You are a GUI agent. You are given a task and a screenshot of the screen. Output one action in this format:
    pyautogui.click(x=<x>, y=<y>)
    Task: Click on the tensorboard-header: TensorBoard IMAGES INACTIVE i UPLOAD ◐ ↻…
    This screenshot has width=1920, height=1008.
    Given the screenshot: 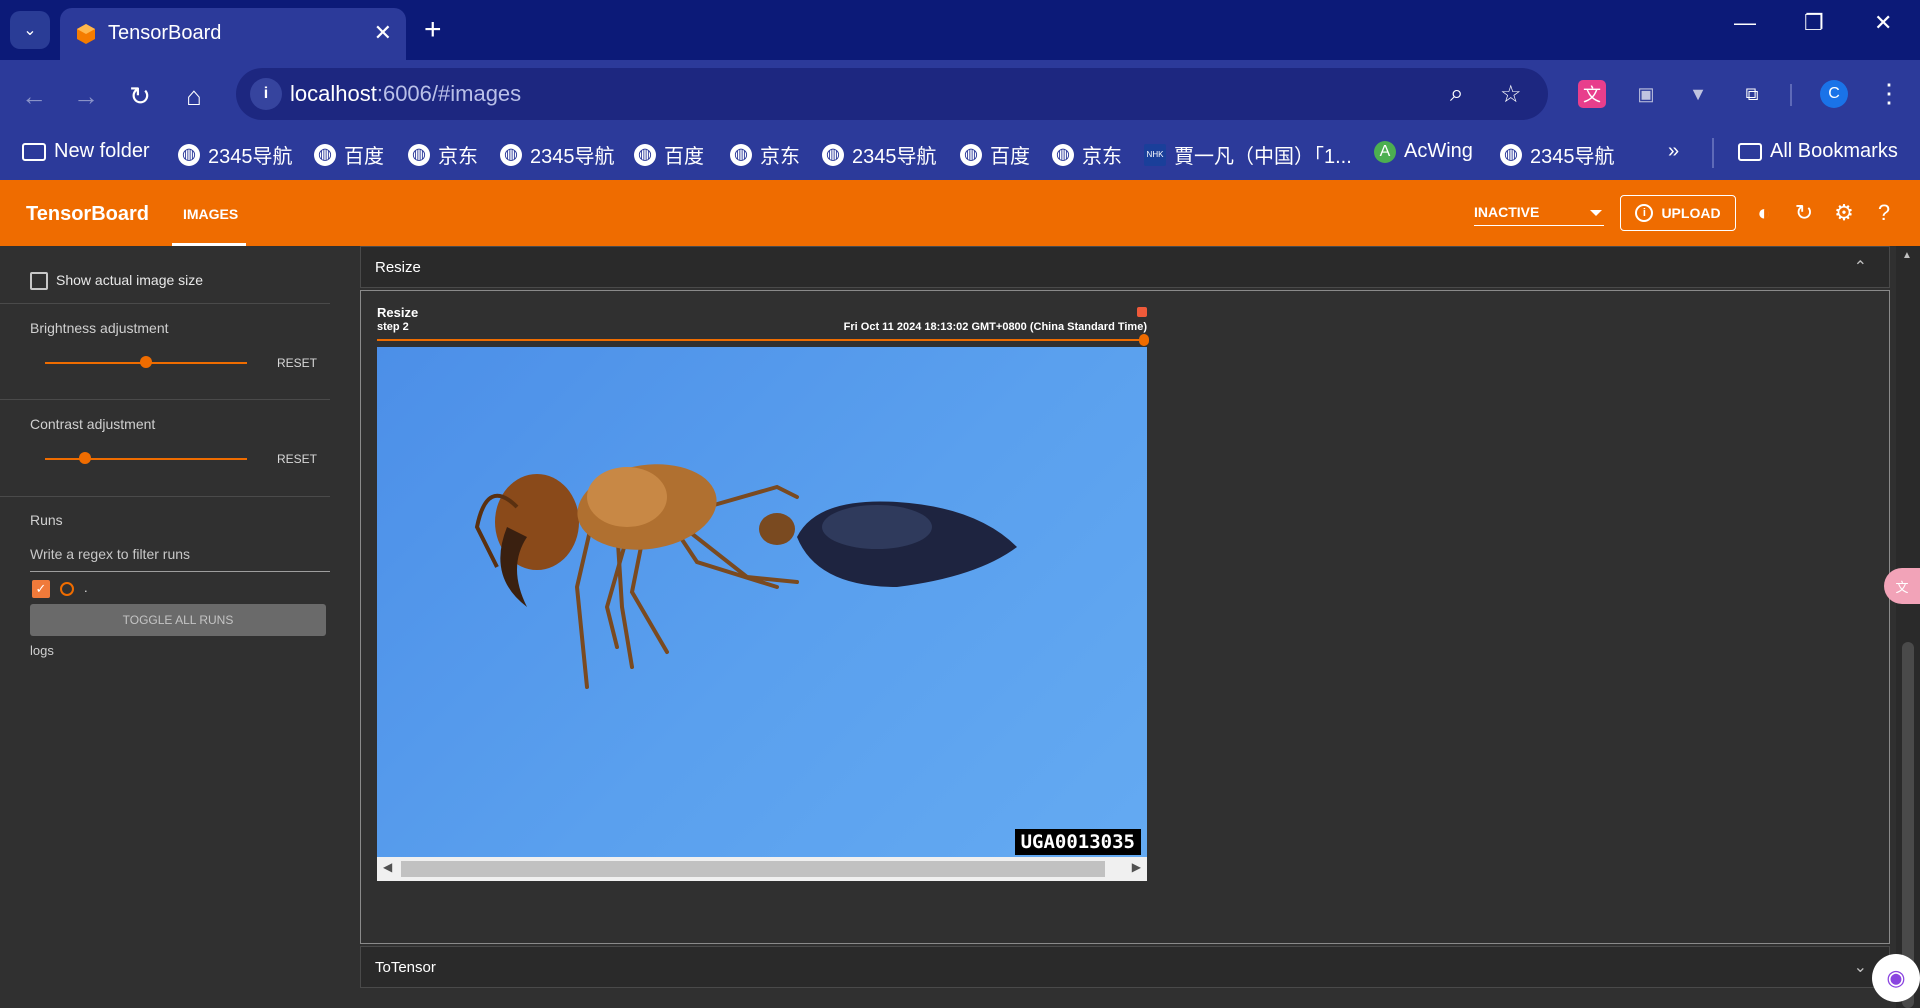 What is the action you would take?
    pyautogui.click(x=960, y=213)
    